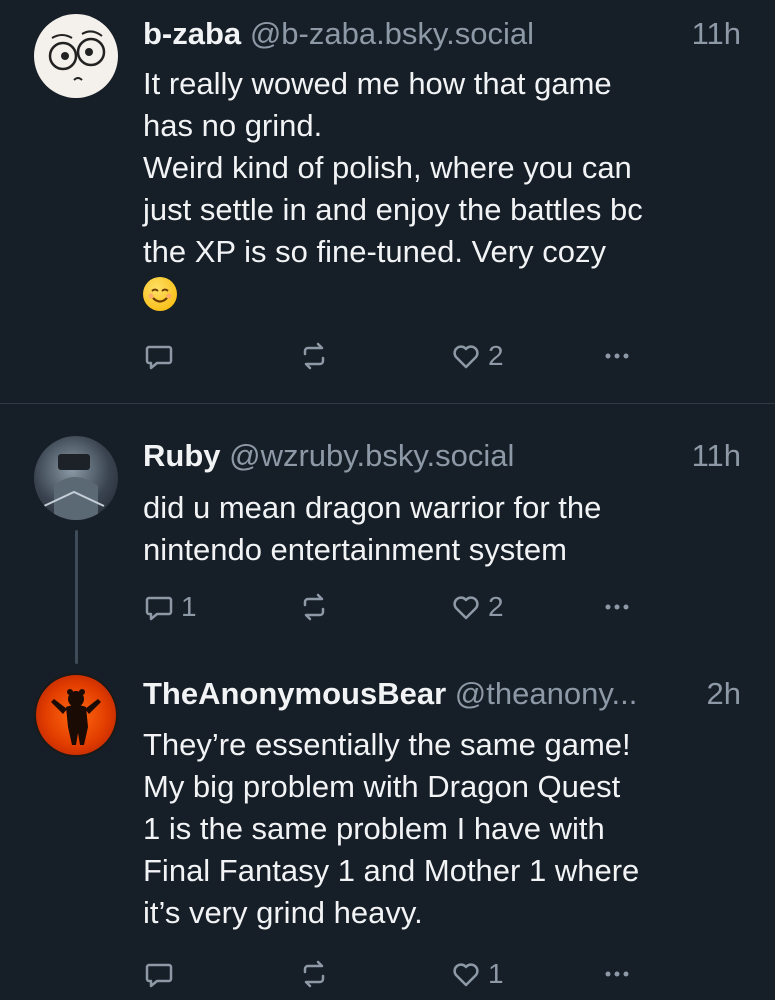 The height and width of the screenshot is (1000, 775). Describe the element at coordinates (160, 294) in the screenshot. I see `smiling-face-emoji-icon` at that location.